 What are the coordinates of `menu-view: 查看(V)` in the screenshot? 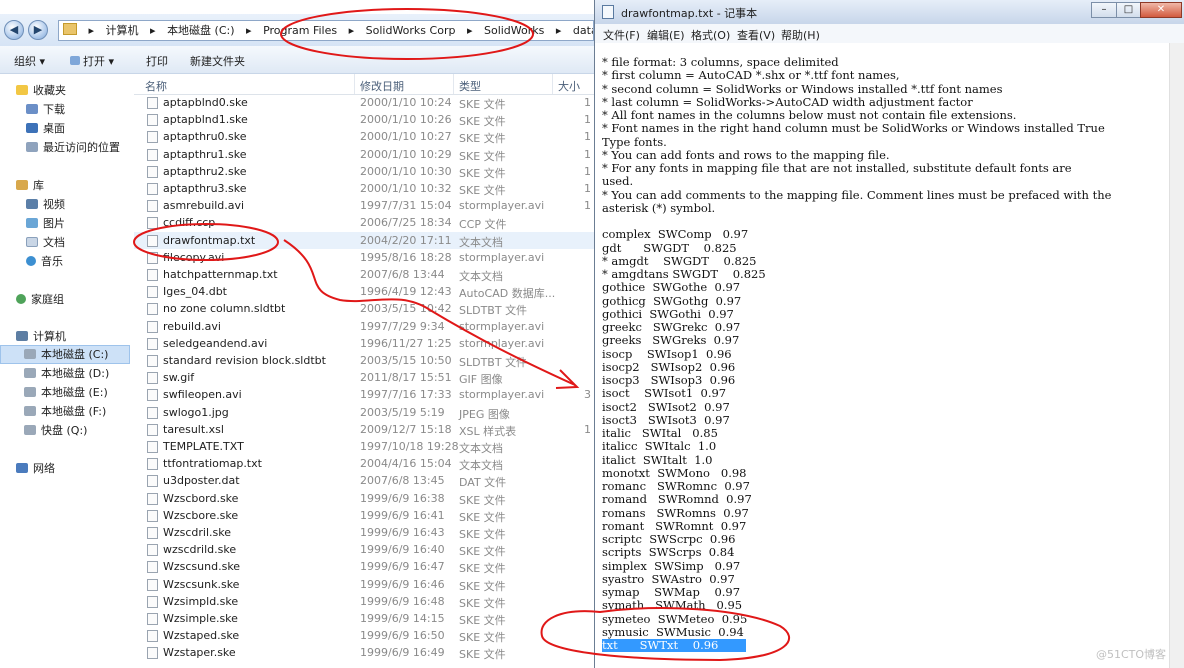 It's located at (756, 35).